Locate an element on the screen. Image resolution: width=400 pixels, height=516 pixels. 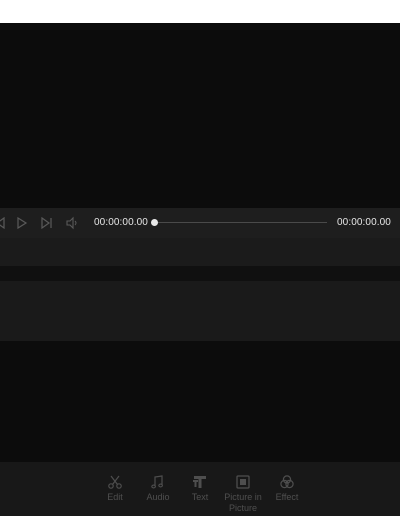
next-frame-icon is located at coordinates (47, 223).